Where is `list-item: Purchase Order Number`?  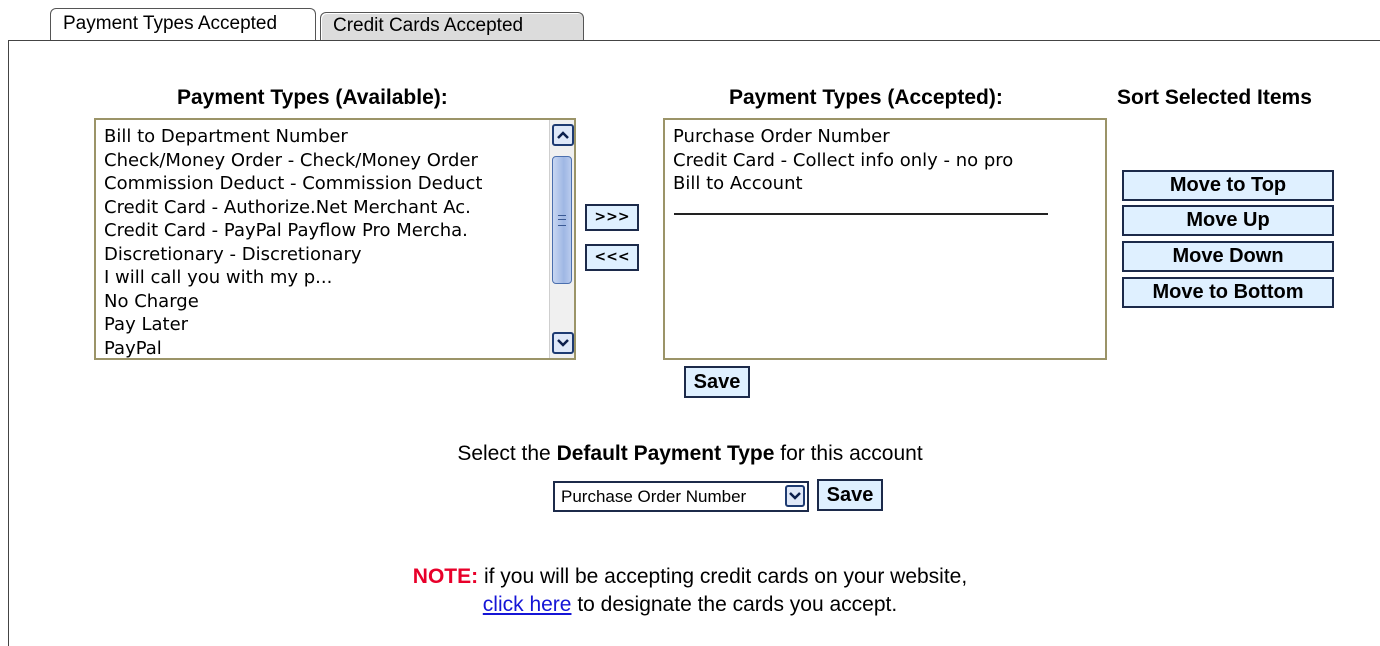
list-item: Purchase Order Number is located at coordinates (885, 137).